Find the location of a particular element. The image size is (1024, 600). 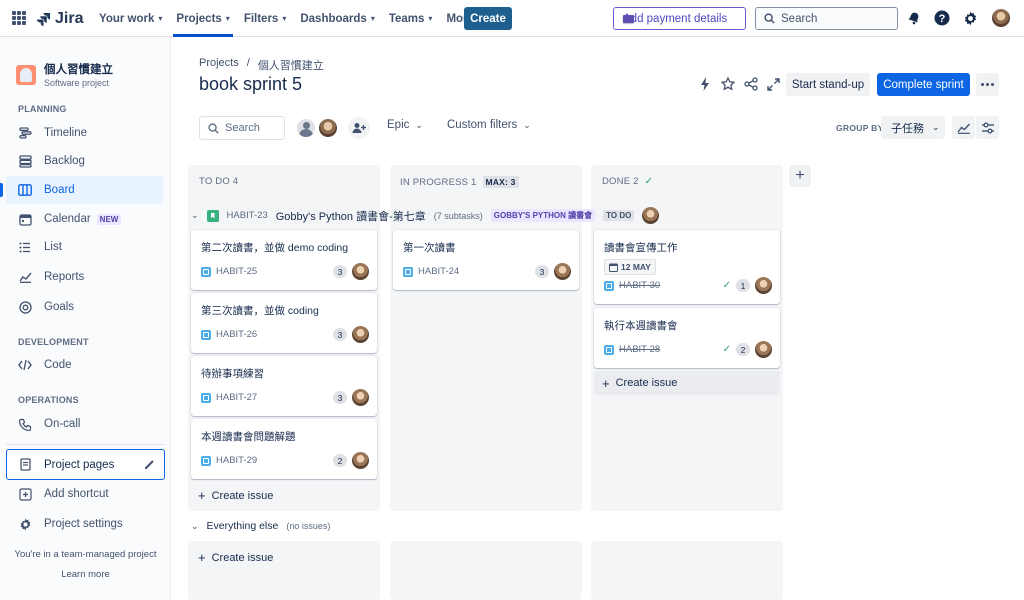

sidebar-item-backlog: Backlog is located at coordinates (84, 161).